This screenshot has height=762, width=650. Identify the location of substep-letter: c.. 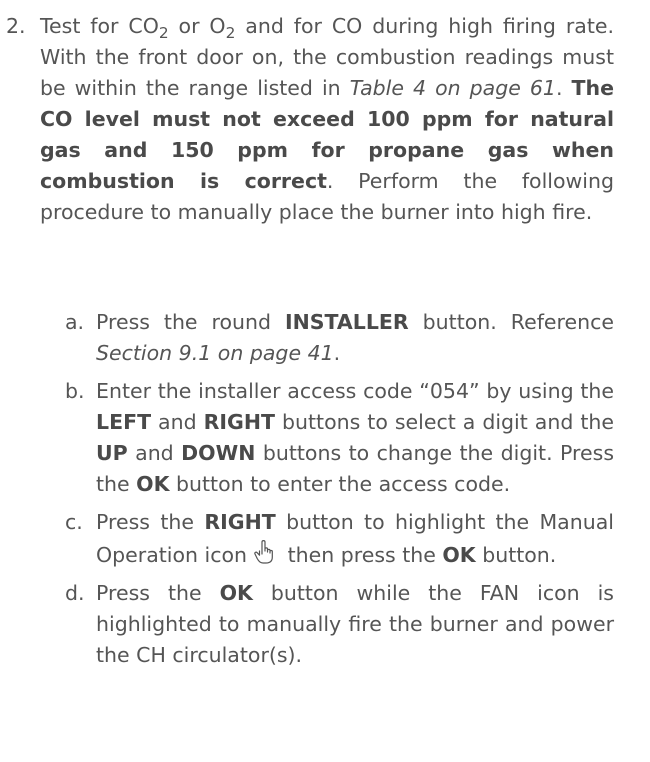
(74, 522).